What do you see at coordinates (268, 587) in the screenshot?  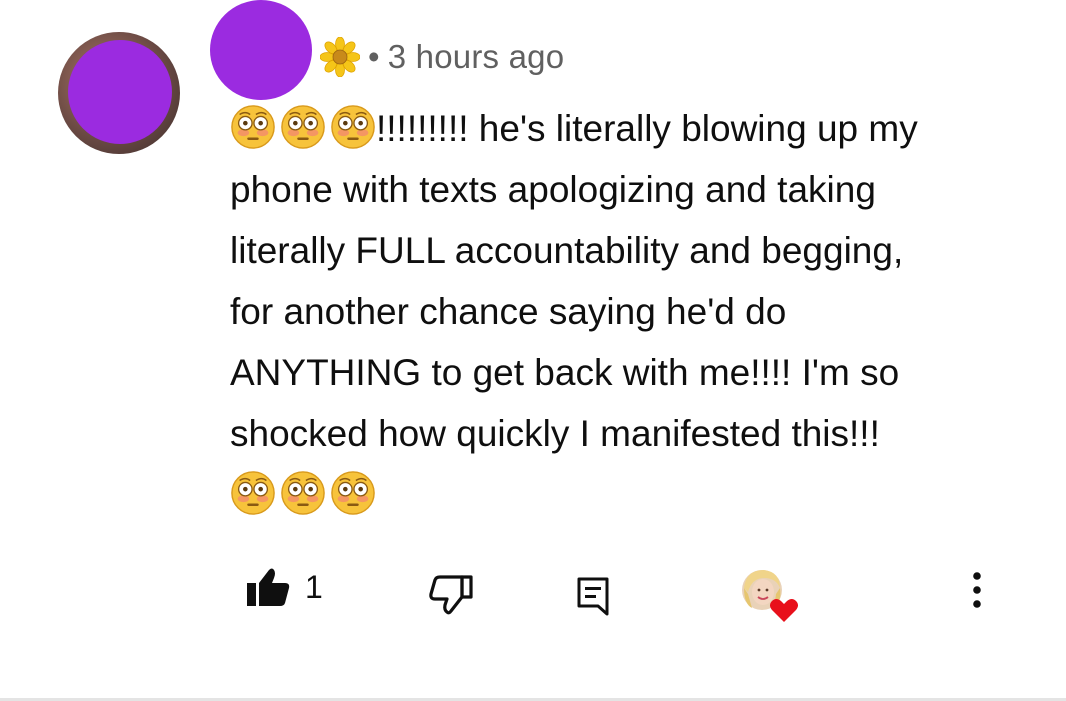 I see `thumbs-up-icon` at bounding box center [268, 587].